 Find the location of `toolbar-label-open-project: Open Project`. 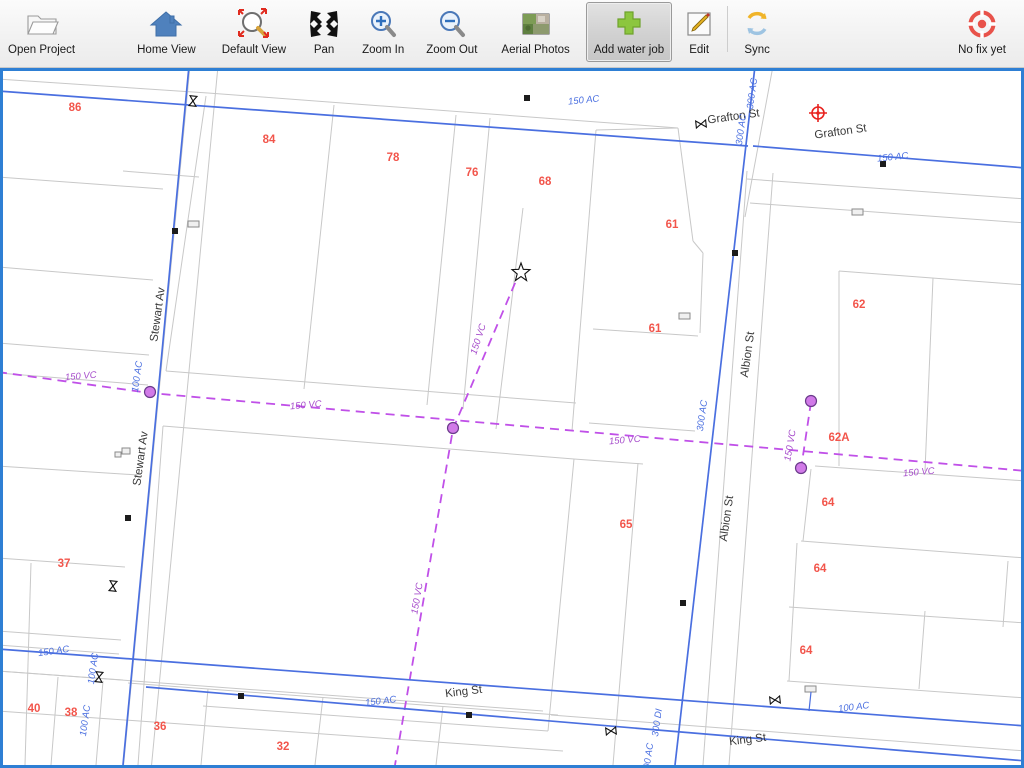

toolbar-label-open-project: Open Project is located at coordinates (42, 50).